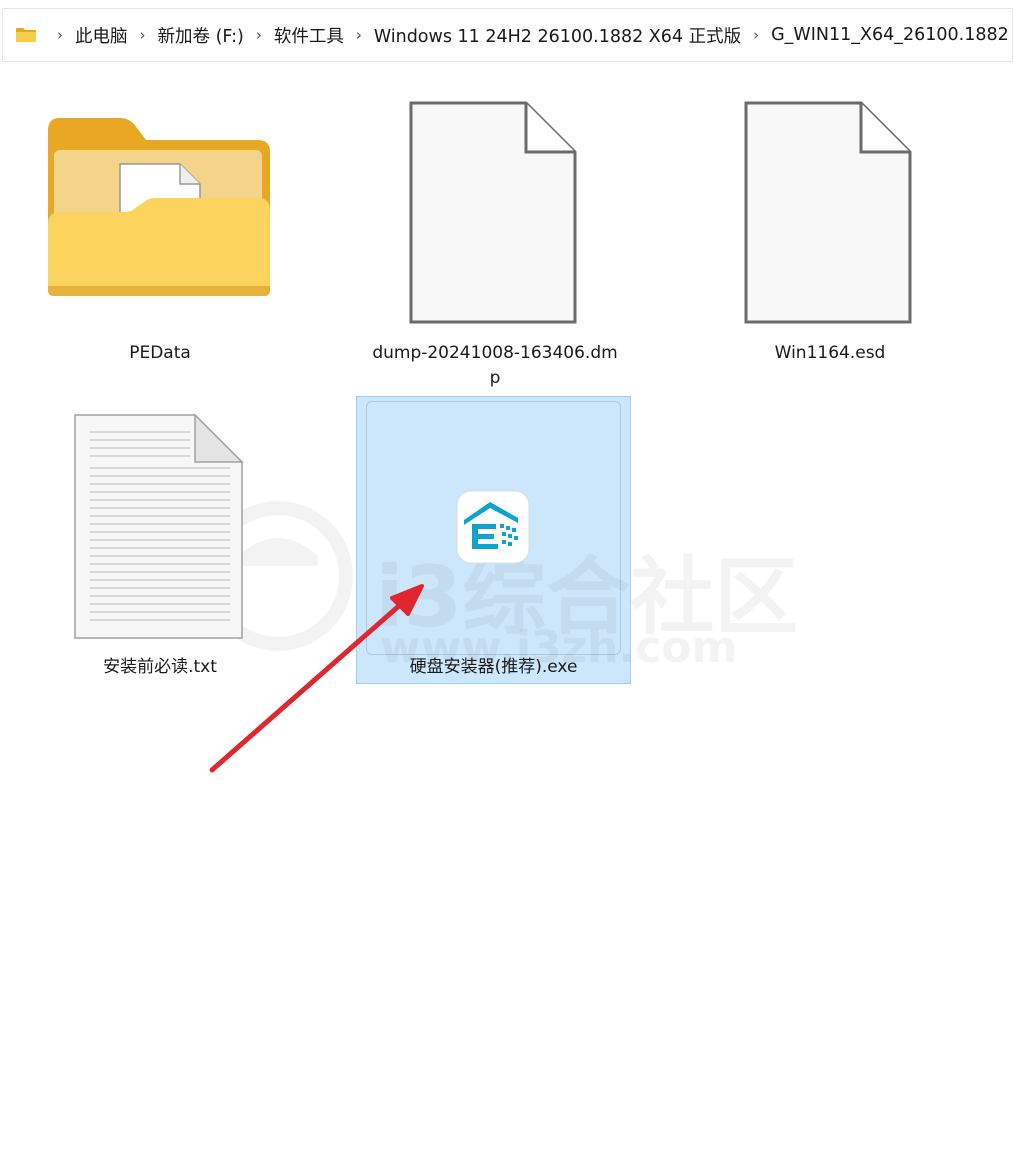  What do you see at coordinates (160, 667) in the screenshot?
I see `file-name: 安装前必读.txt` at bounding box center [160, 667].